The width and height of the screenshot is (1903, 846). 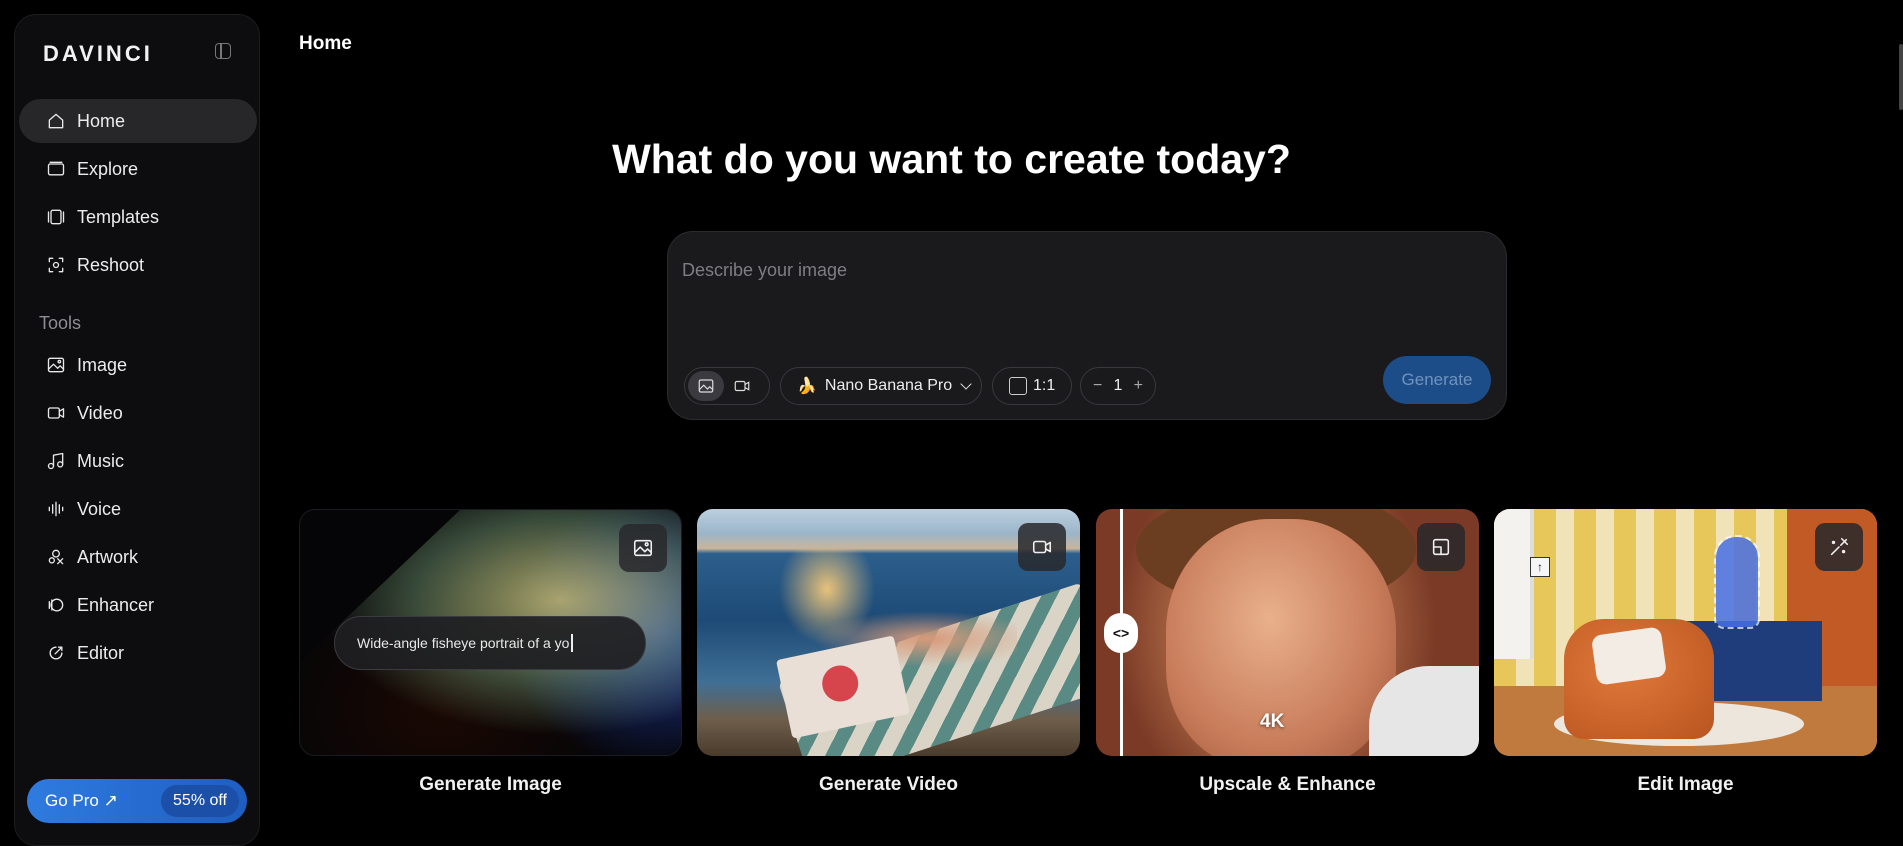 I want to click on sidebar-item-enhancer: Enhancer, so click(x=138, y=605).